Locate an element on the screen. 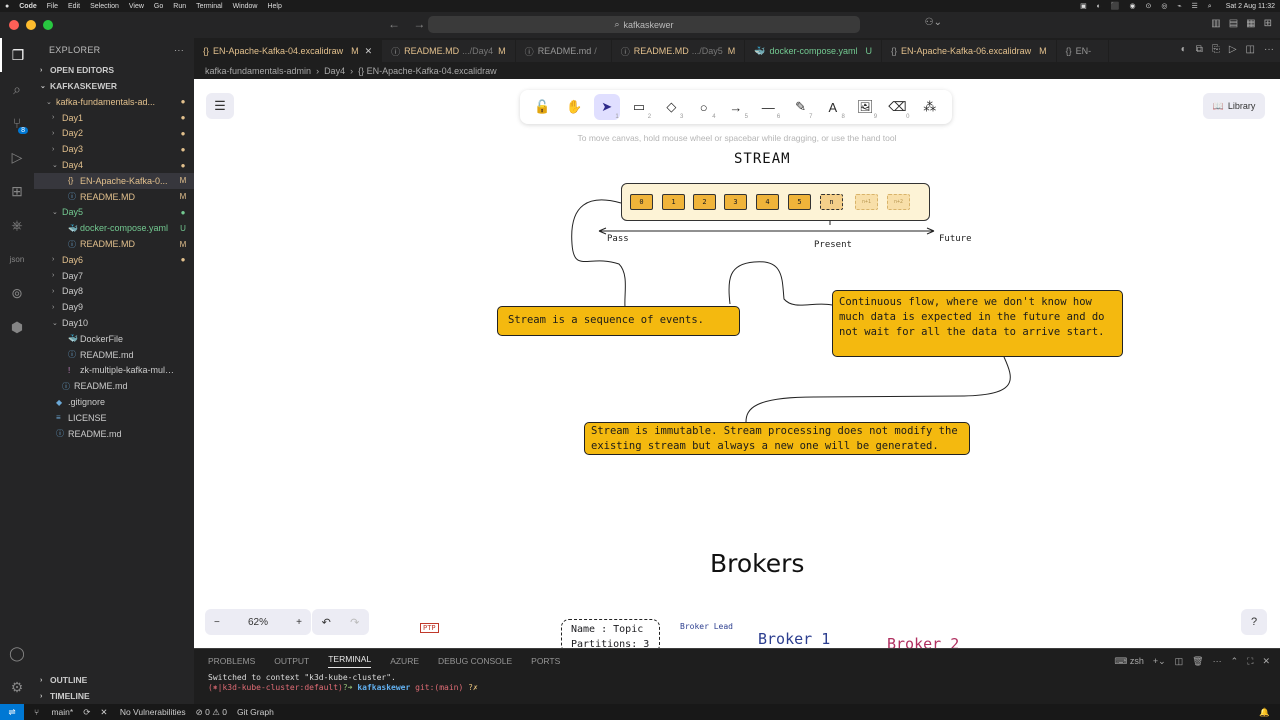  line-tool: —6 is located at coordinates (768, 107).